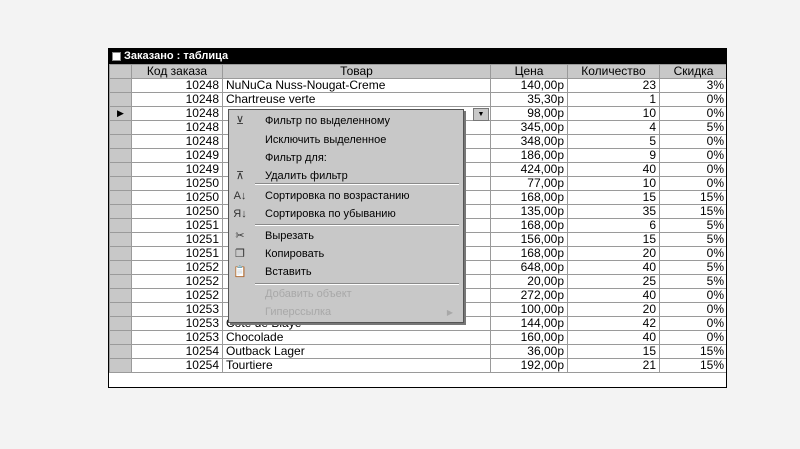 The height and width of the screenshot is (449, 800). Describe the element at coordinates (346, 121) in the screenshot. I see `menu-item-0: ⊻ Фильтр по выделенному` at that location.